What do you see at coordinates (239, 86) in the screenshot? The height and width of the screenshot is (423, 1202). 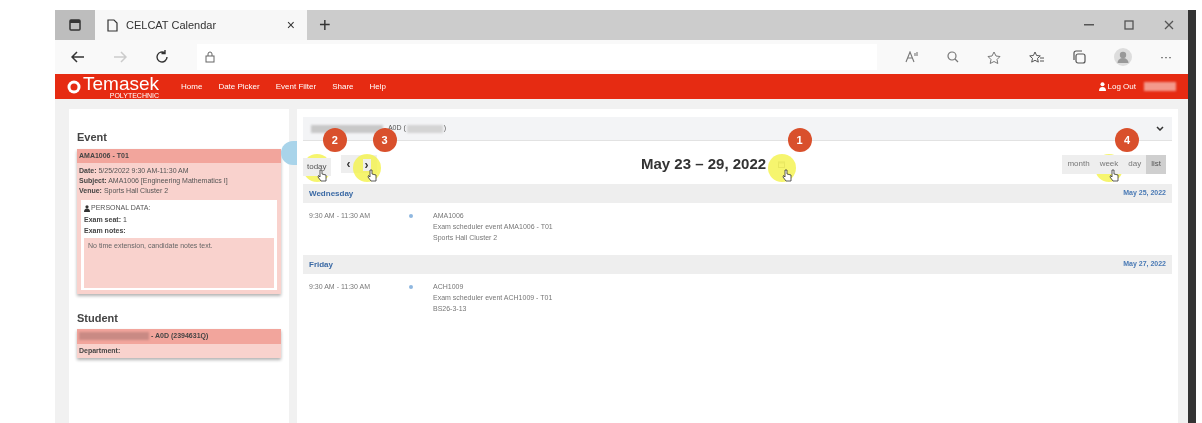 I see `nav-link: Date Picker` at bounding box center [239, 86].